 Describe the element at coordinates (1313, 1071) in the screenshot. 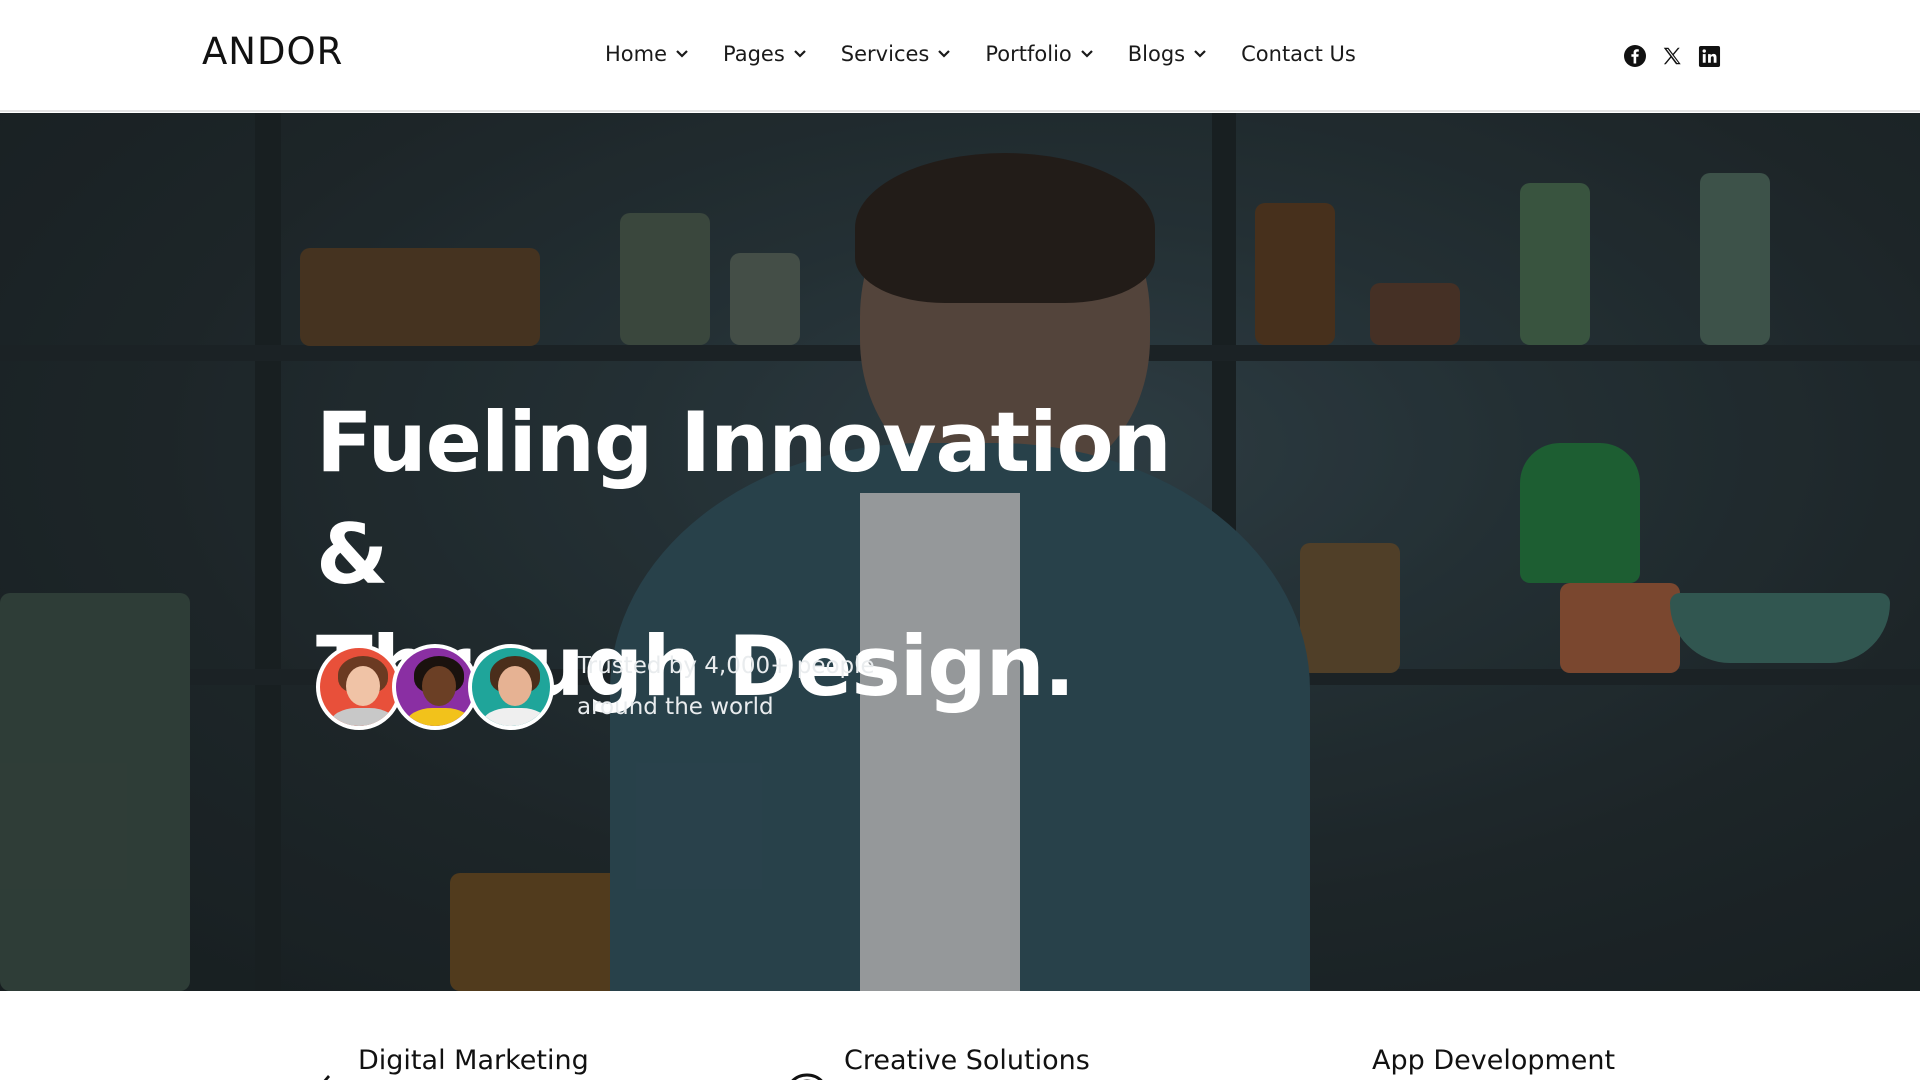

I see `diamond-icon` at that location.